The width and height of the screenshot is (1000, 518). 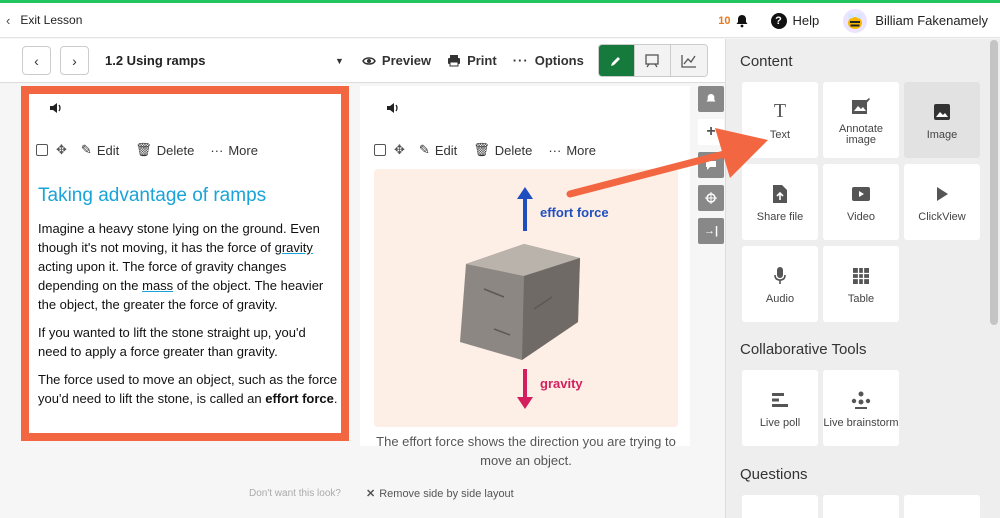 What do you see at coordinates (774, 474) in the screenshot?
I see `questions-heading: Questions` at bounding box center [774, 474].